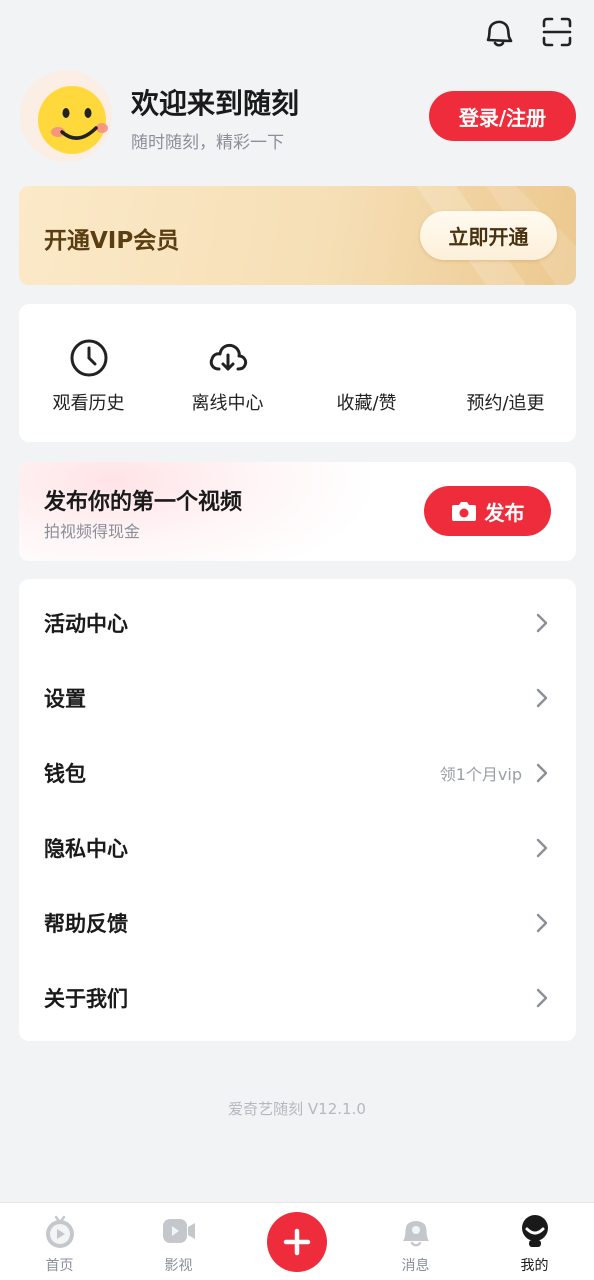 The width and height of the screenshot is (594, 1280). I want to click on menu-item-label: 设置, so click(65, 698).